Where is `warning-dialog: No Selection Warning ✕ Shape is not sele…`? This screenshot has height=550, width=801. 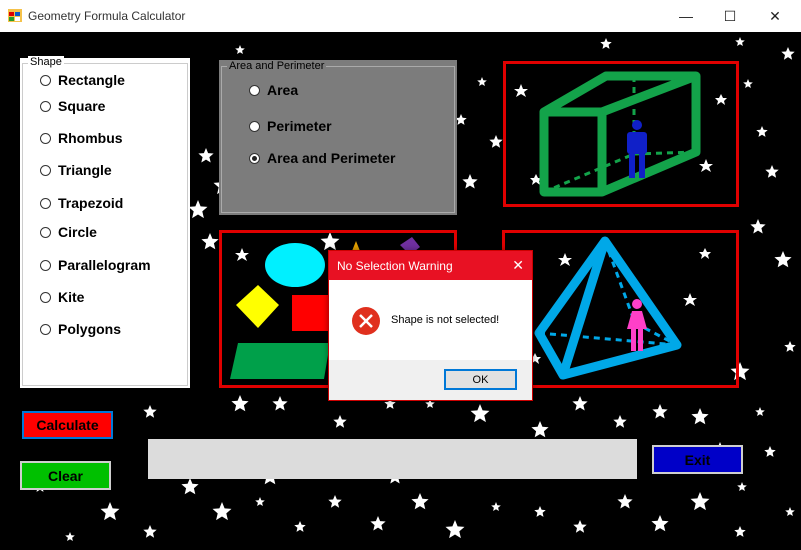 warning-dialog: No Selection Warning ✕ Shape is not sele… is located at coordinates (430, 325).